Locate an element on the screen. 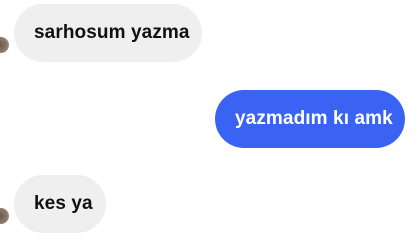 This screenshot has height=247, width=420. incoming-message-bubble: kes ya is located at coordinates (60, 204).